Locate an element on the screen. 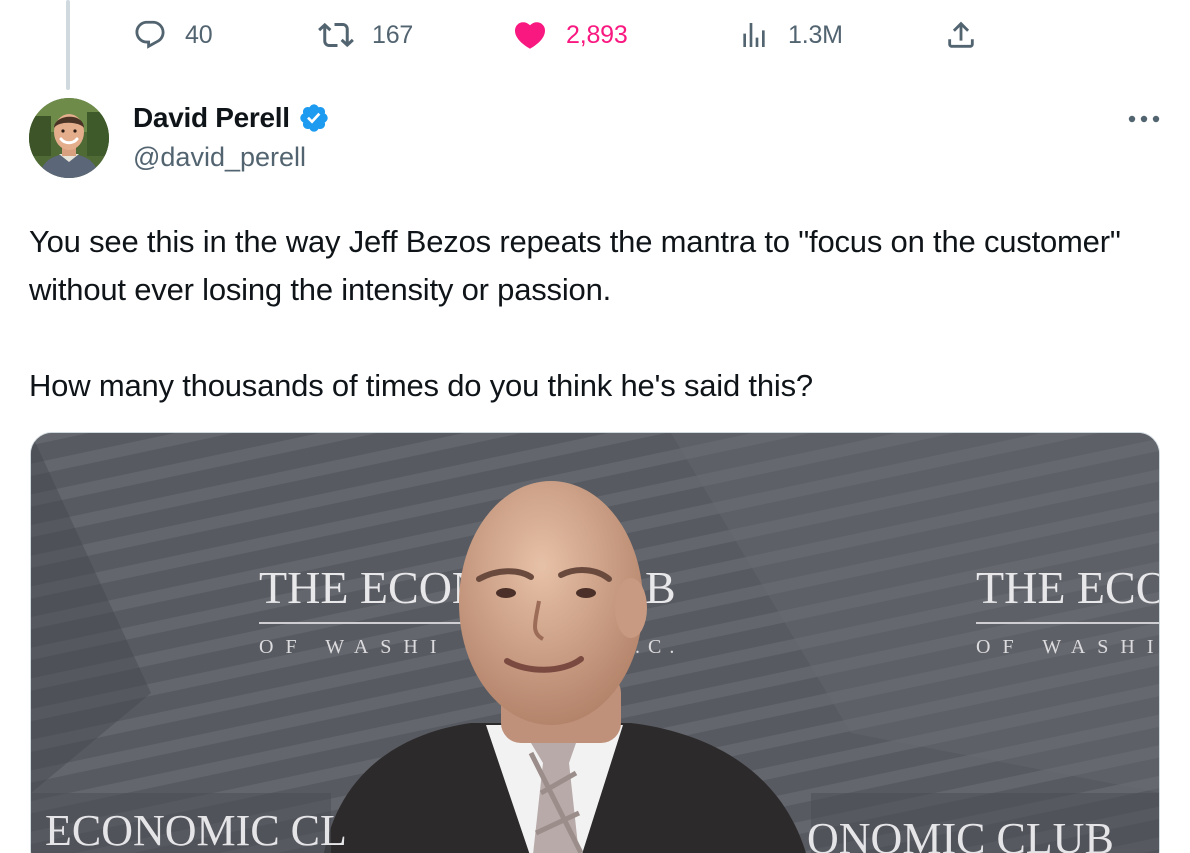 This screenshot has height=853, width=1190. reply-button: 40 is located at coordinates (173, 35).